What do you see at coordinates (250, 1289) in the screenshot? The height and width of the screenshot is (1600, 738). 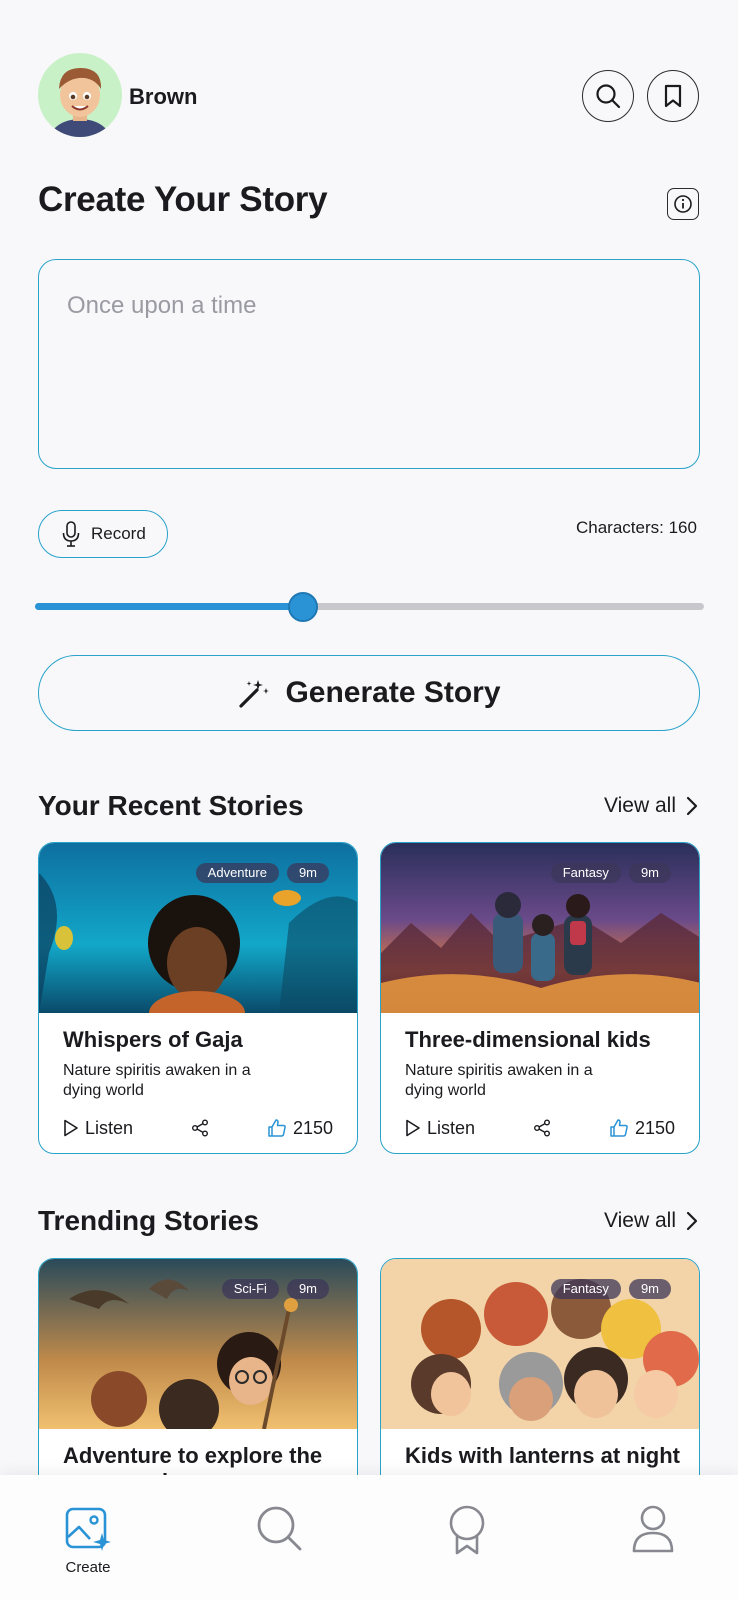 I see `genre-tag: Sci-Fi` at bounding box center [250, 1289].